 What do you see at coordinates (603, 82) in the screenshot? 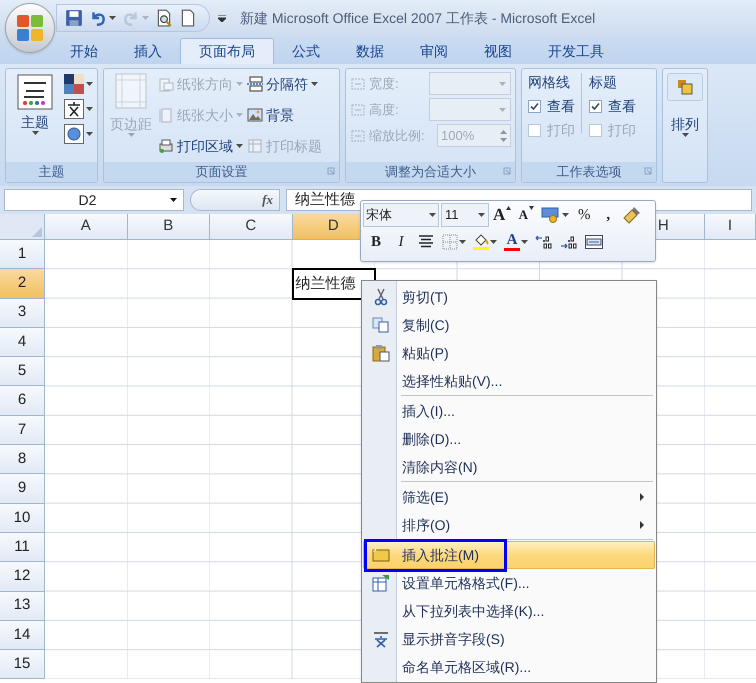
I see `option-heading: 标题` at bounding box center [603, 82].